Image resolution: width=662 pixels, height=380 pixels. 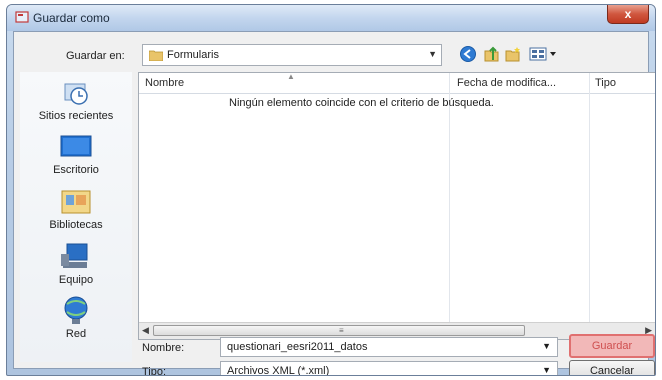 What do you see at coordinates (291, 76) in the screenshot?
I see `sort-arrow-icon: ▲` at bounding box center [291, 76].